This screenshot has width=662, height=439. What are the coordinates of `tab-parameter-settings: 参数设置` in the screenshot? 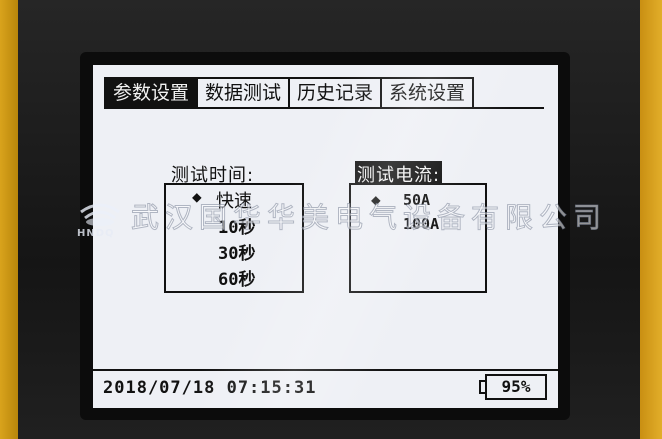 It's located at (151, 93).